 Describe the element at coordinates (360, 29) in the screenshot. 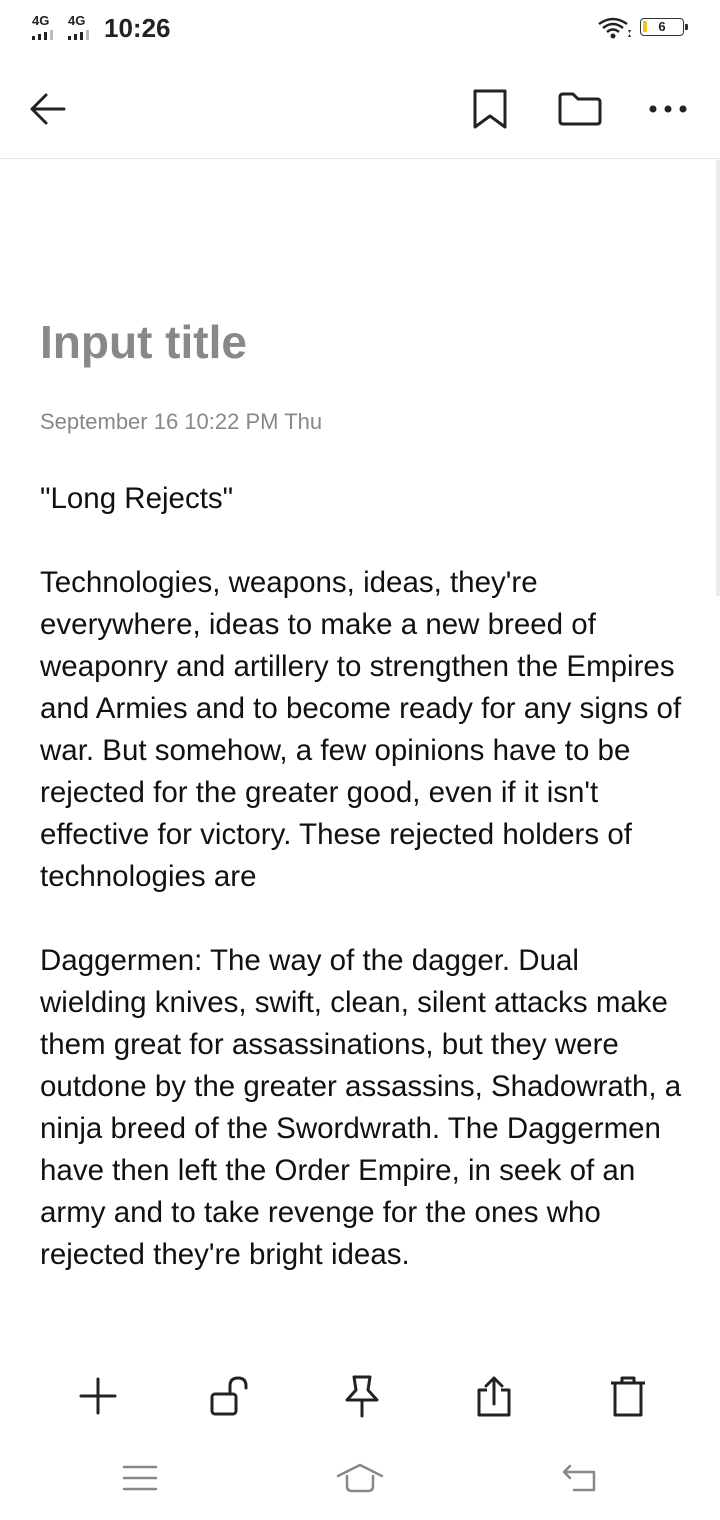

I see `status-bar: 4G 4G 10:26 6` at that location.